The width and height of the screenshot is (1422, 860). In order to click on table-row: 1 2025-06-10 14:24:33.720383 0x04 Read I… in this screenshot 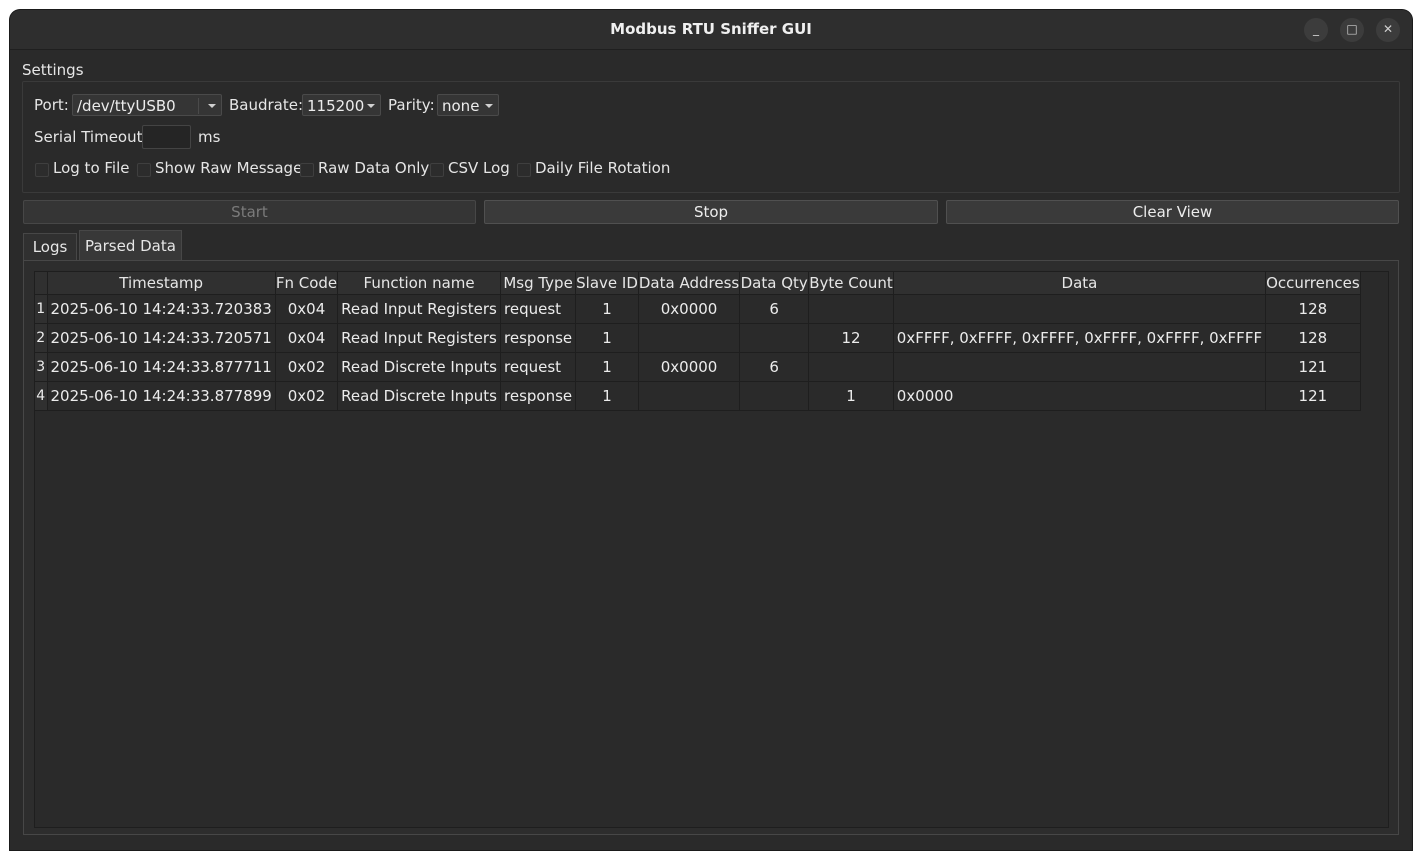, I will do `click(698, 309)`.